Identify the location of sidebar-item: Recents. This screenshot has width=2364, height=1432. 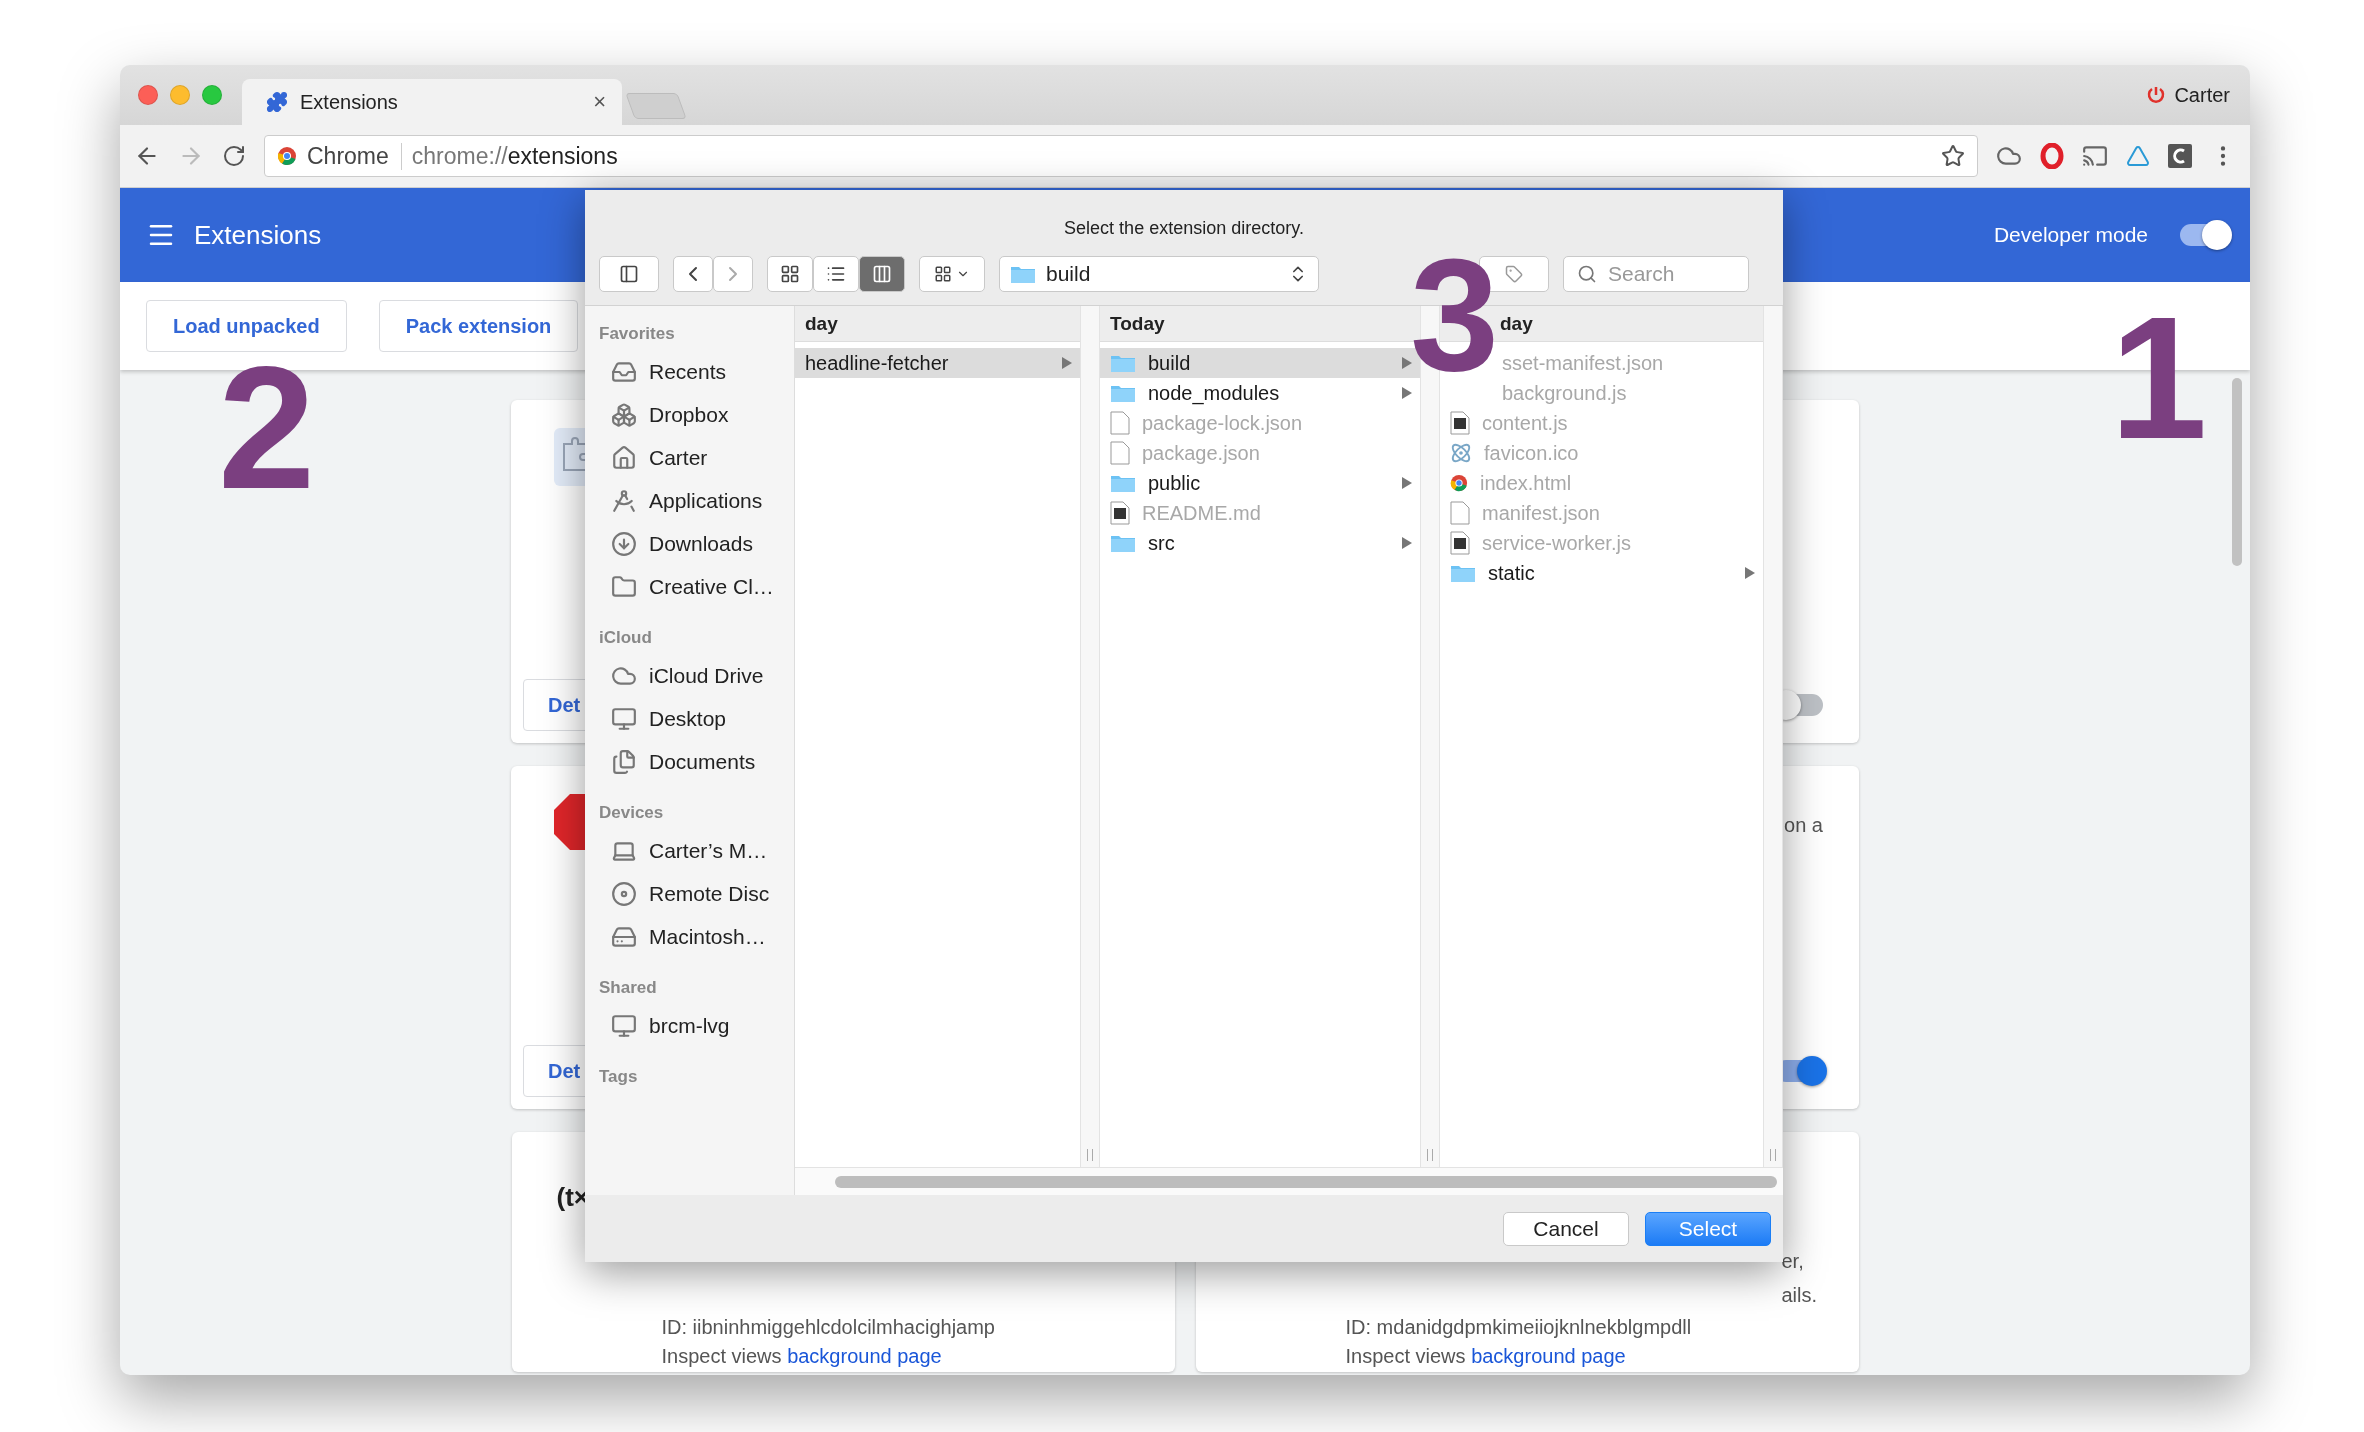
(663, 371).